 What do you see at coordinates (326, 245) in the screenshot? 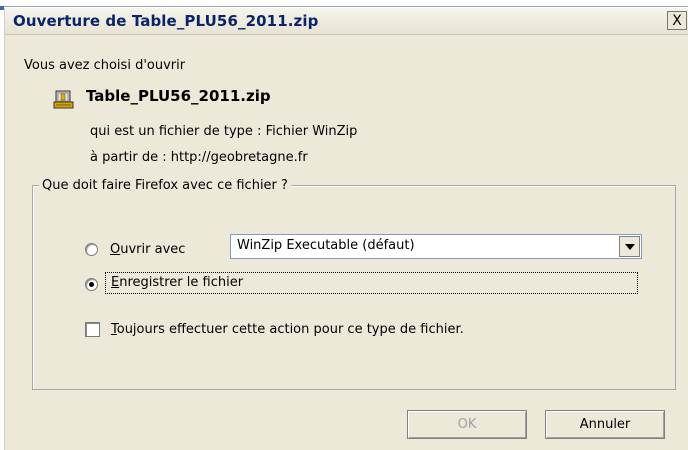
I see `application-select-value: WinZip Executable (défaut)` at bounding box center [326, 245].